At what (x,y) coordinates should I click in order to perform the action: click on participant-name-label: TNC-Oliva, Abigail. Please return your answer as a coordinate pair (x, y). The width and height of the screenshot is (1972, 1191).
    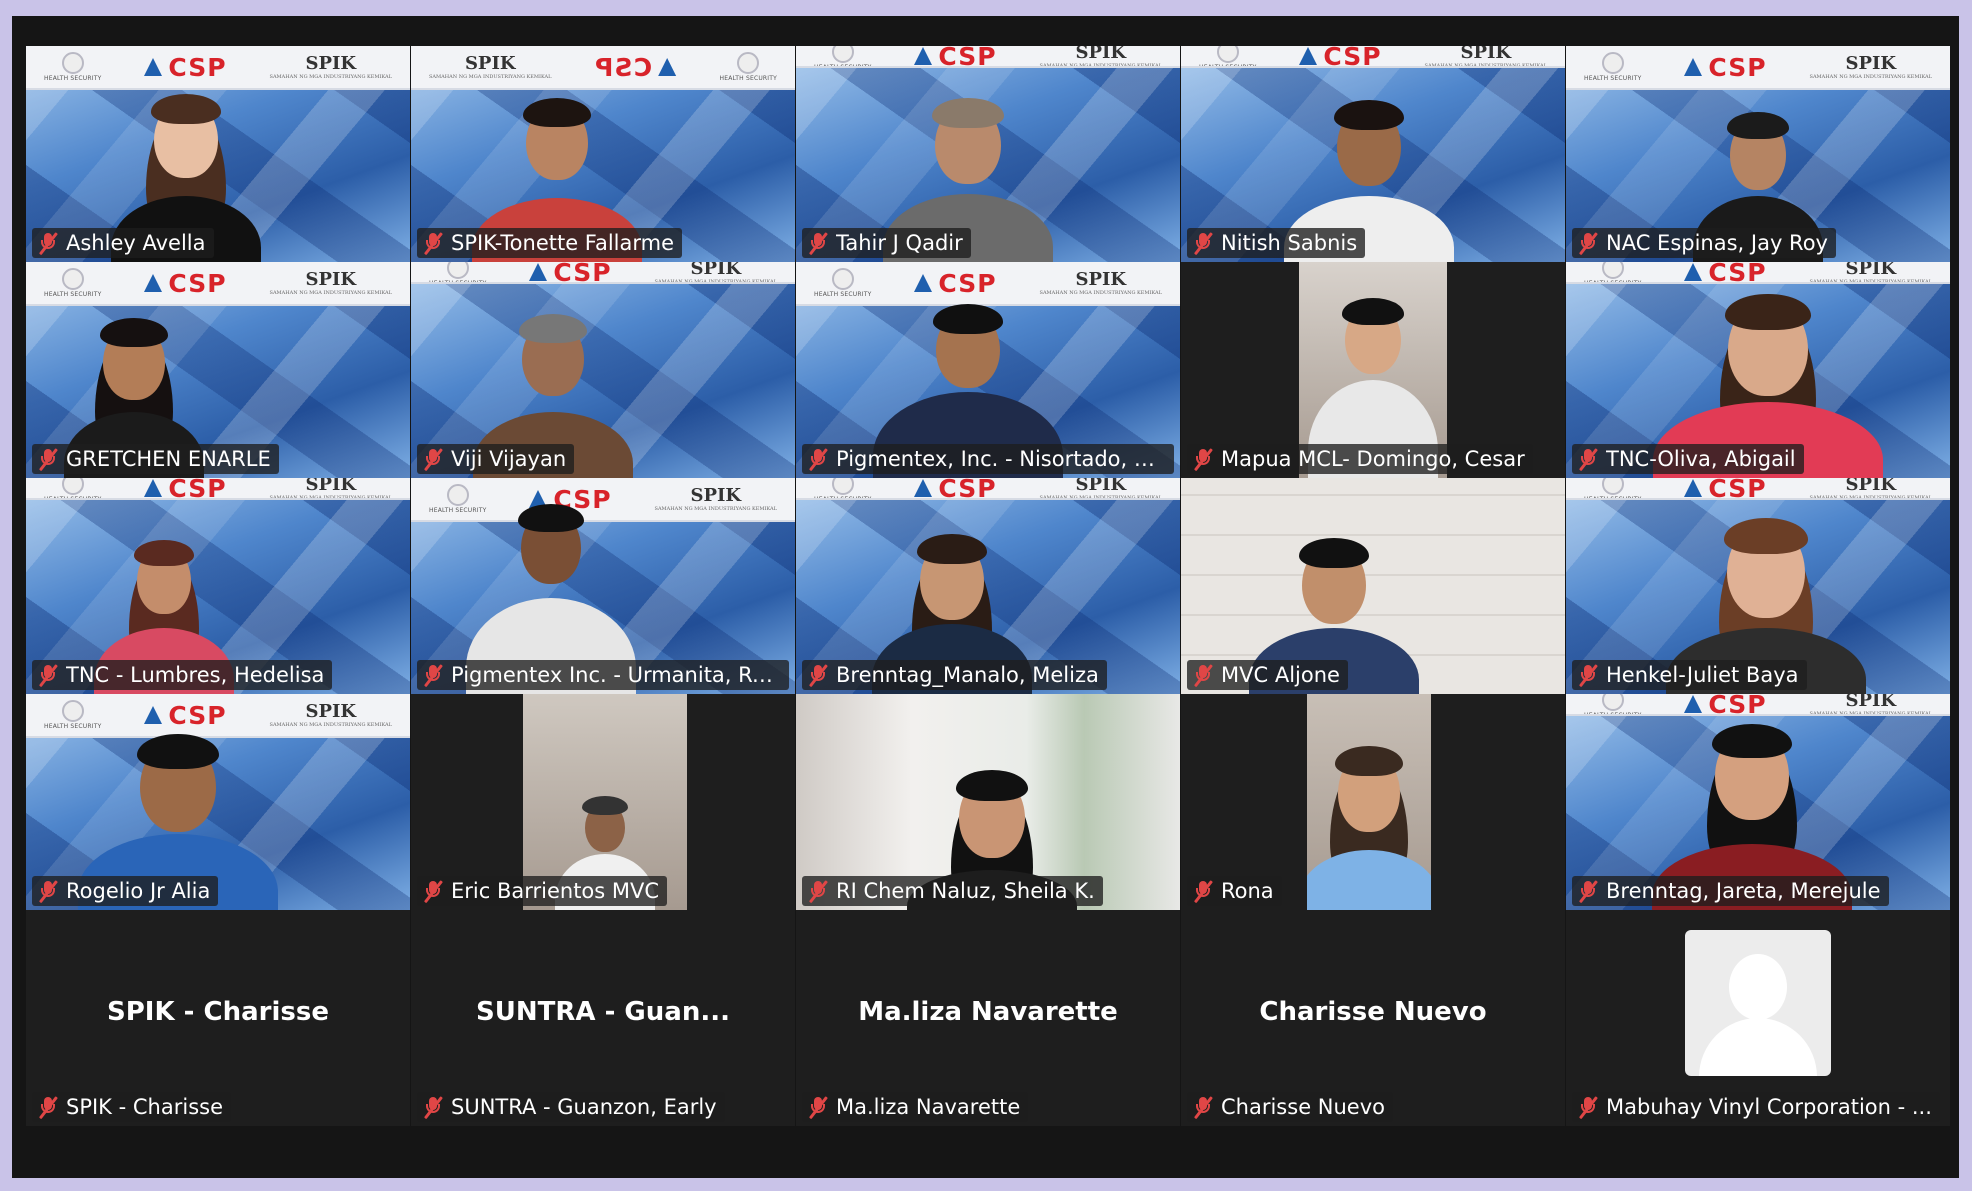
    Looking at the image, I should click on (1688, 459).